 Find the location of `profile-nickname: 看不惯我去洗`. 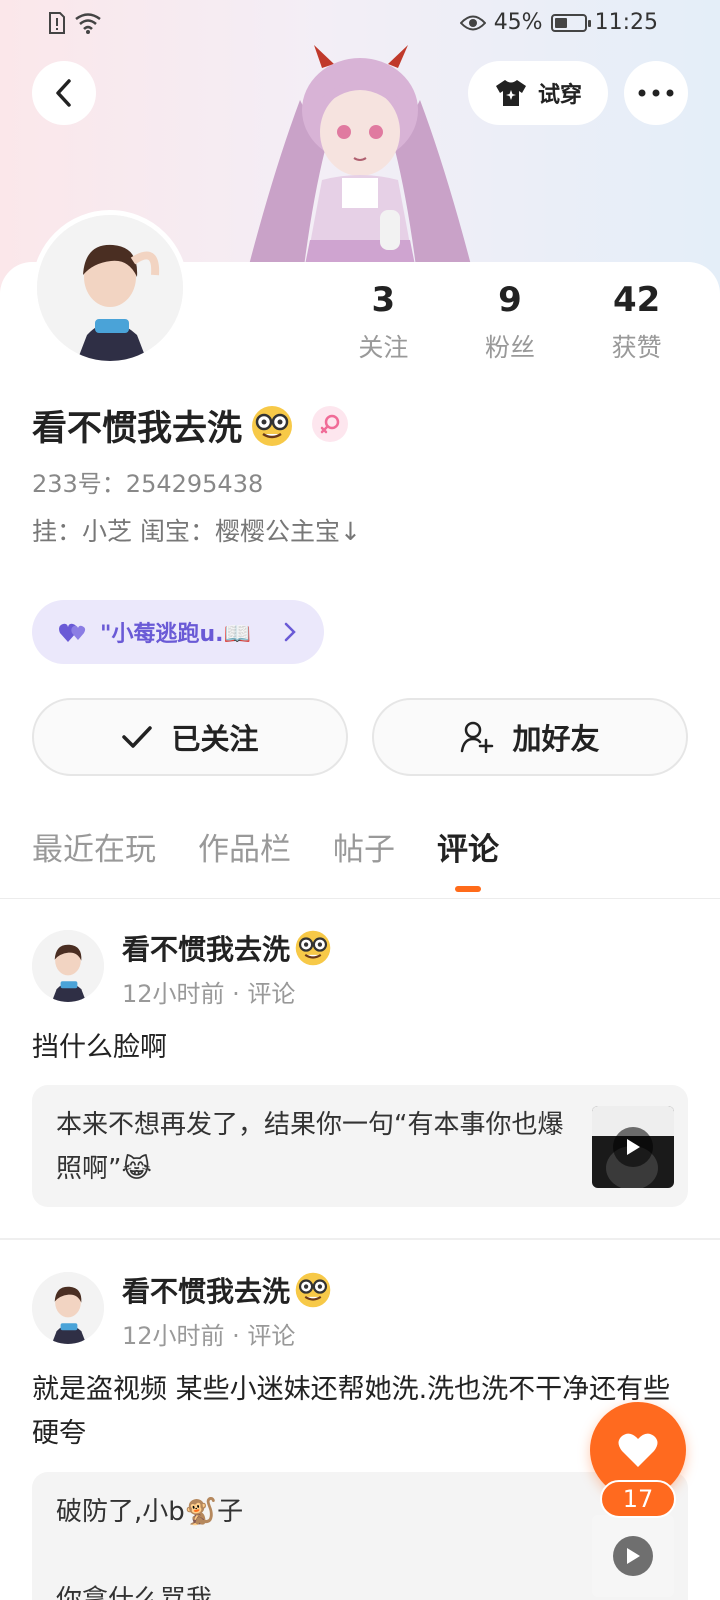

profile-nickname: 看不惯我去洗 is located at coordinates (163, 425).